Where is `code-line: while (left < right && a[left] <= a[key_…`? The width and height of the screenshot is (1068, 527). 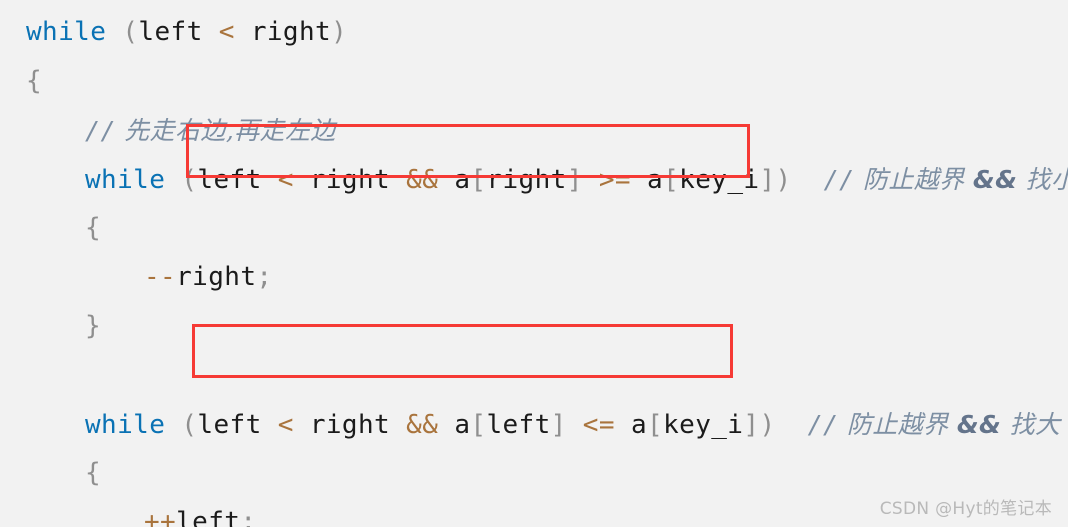
code-line: while (left < right && a[left] <= a[key_… is located at coordinates (534, 424).